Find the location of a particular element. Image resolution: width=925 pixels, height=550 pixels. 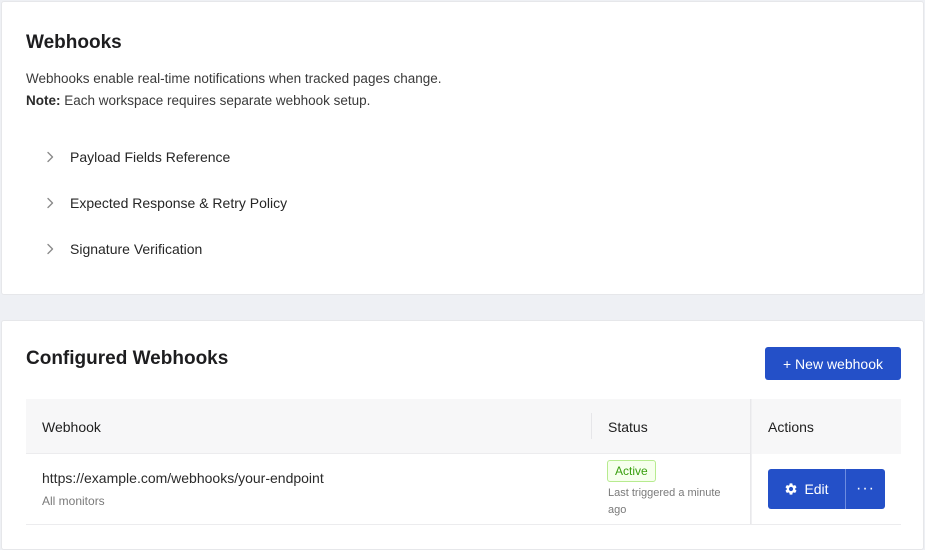

edit-label: Edit is located at coordinates (816, 489).